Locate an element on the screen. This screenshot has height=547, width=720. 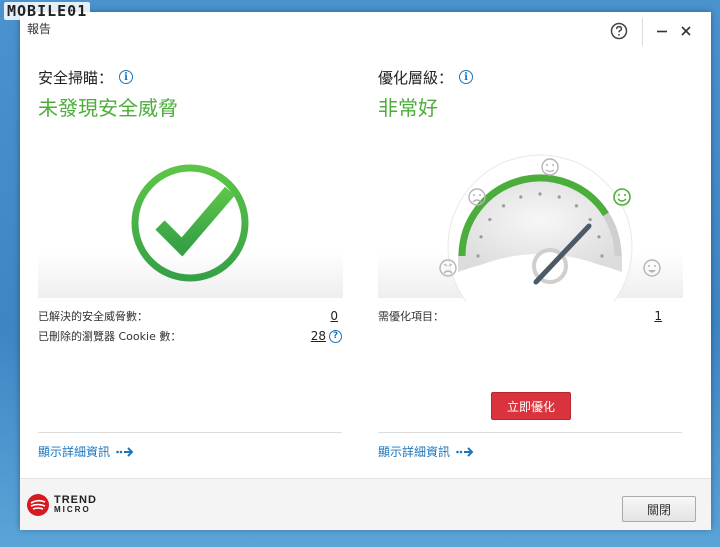
help-button is located at coordinates (619, 31).